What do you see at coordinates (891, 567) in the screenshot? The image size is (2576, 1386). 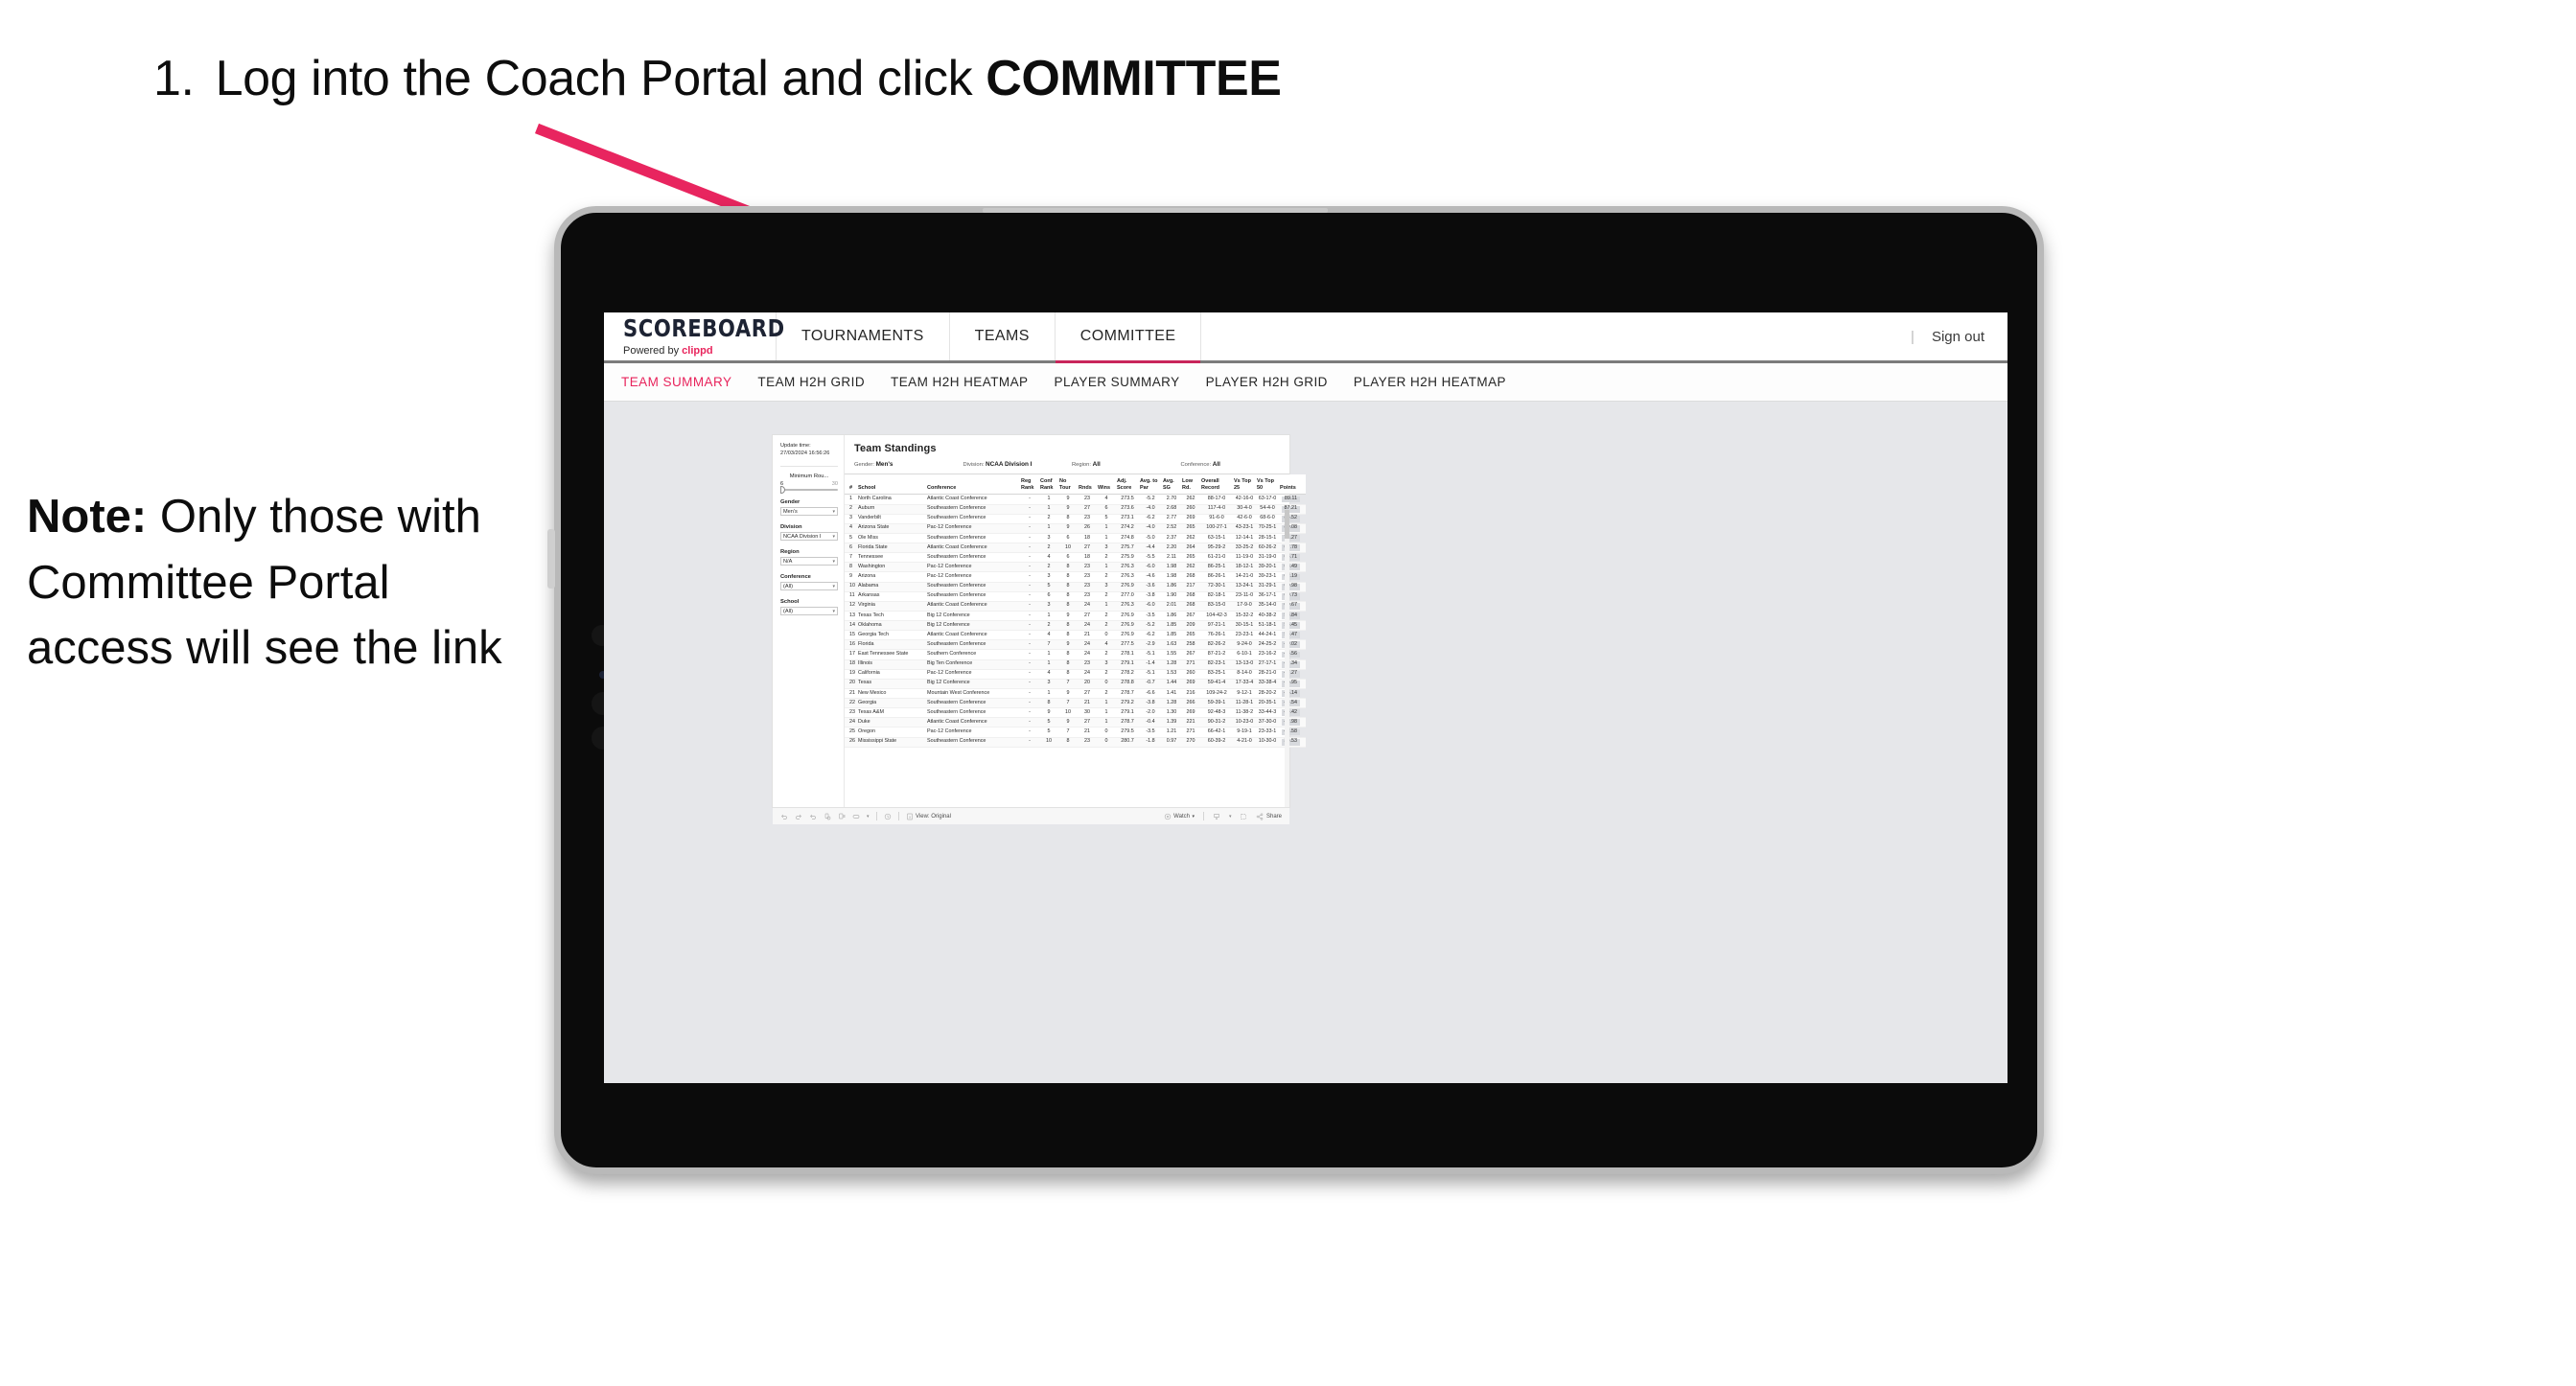 I see `cell-school: Washington` at bounding box center [891, 567].